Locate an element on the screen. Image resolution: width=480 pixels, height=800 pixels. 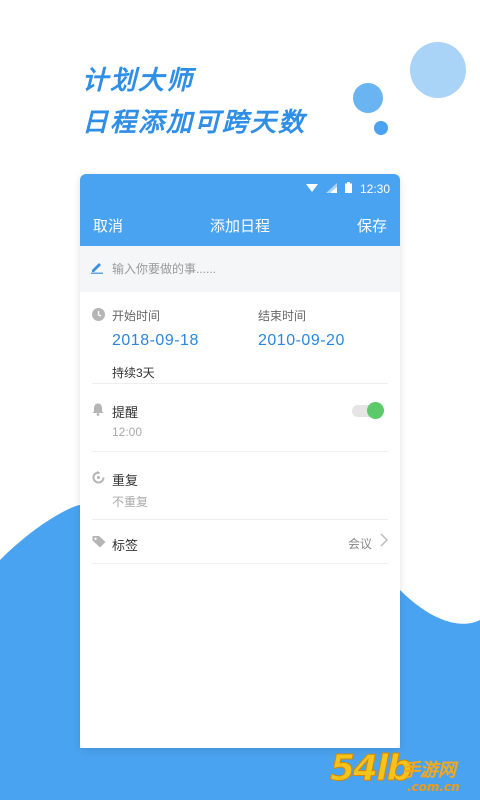
reminder-row: 提醒 12:00 is located at coordinates (240, 418).